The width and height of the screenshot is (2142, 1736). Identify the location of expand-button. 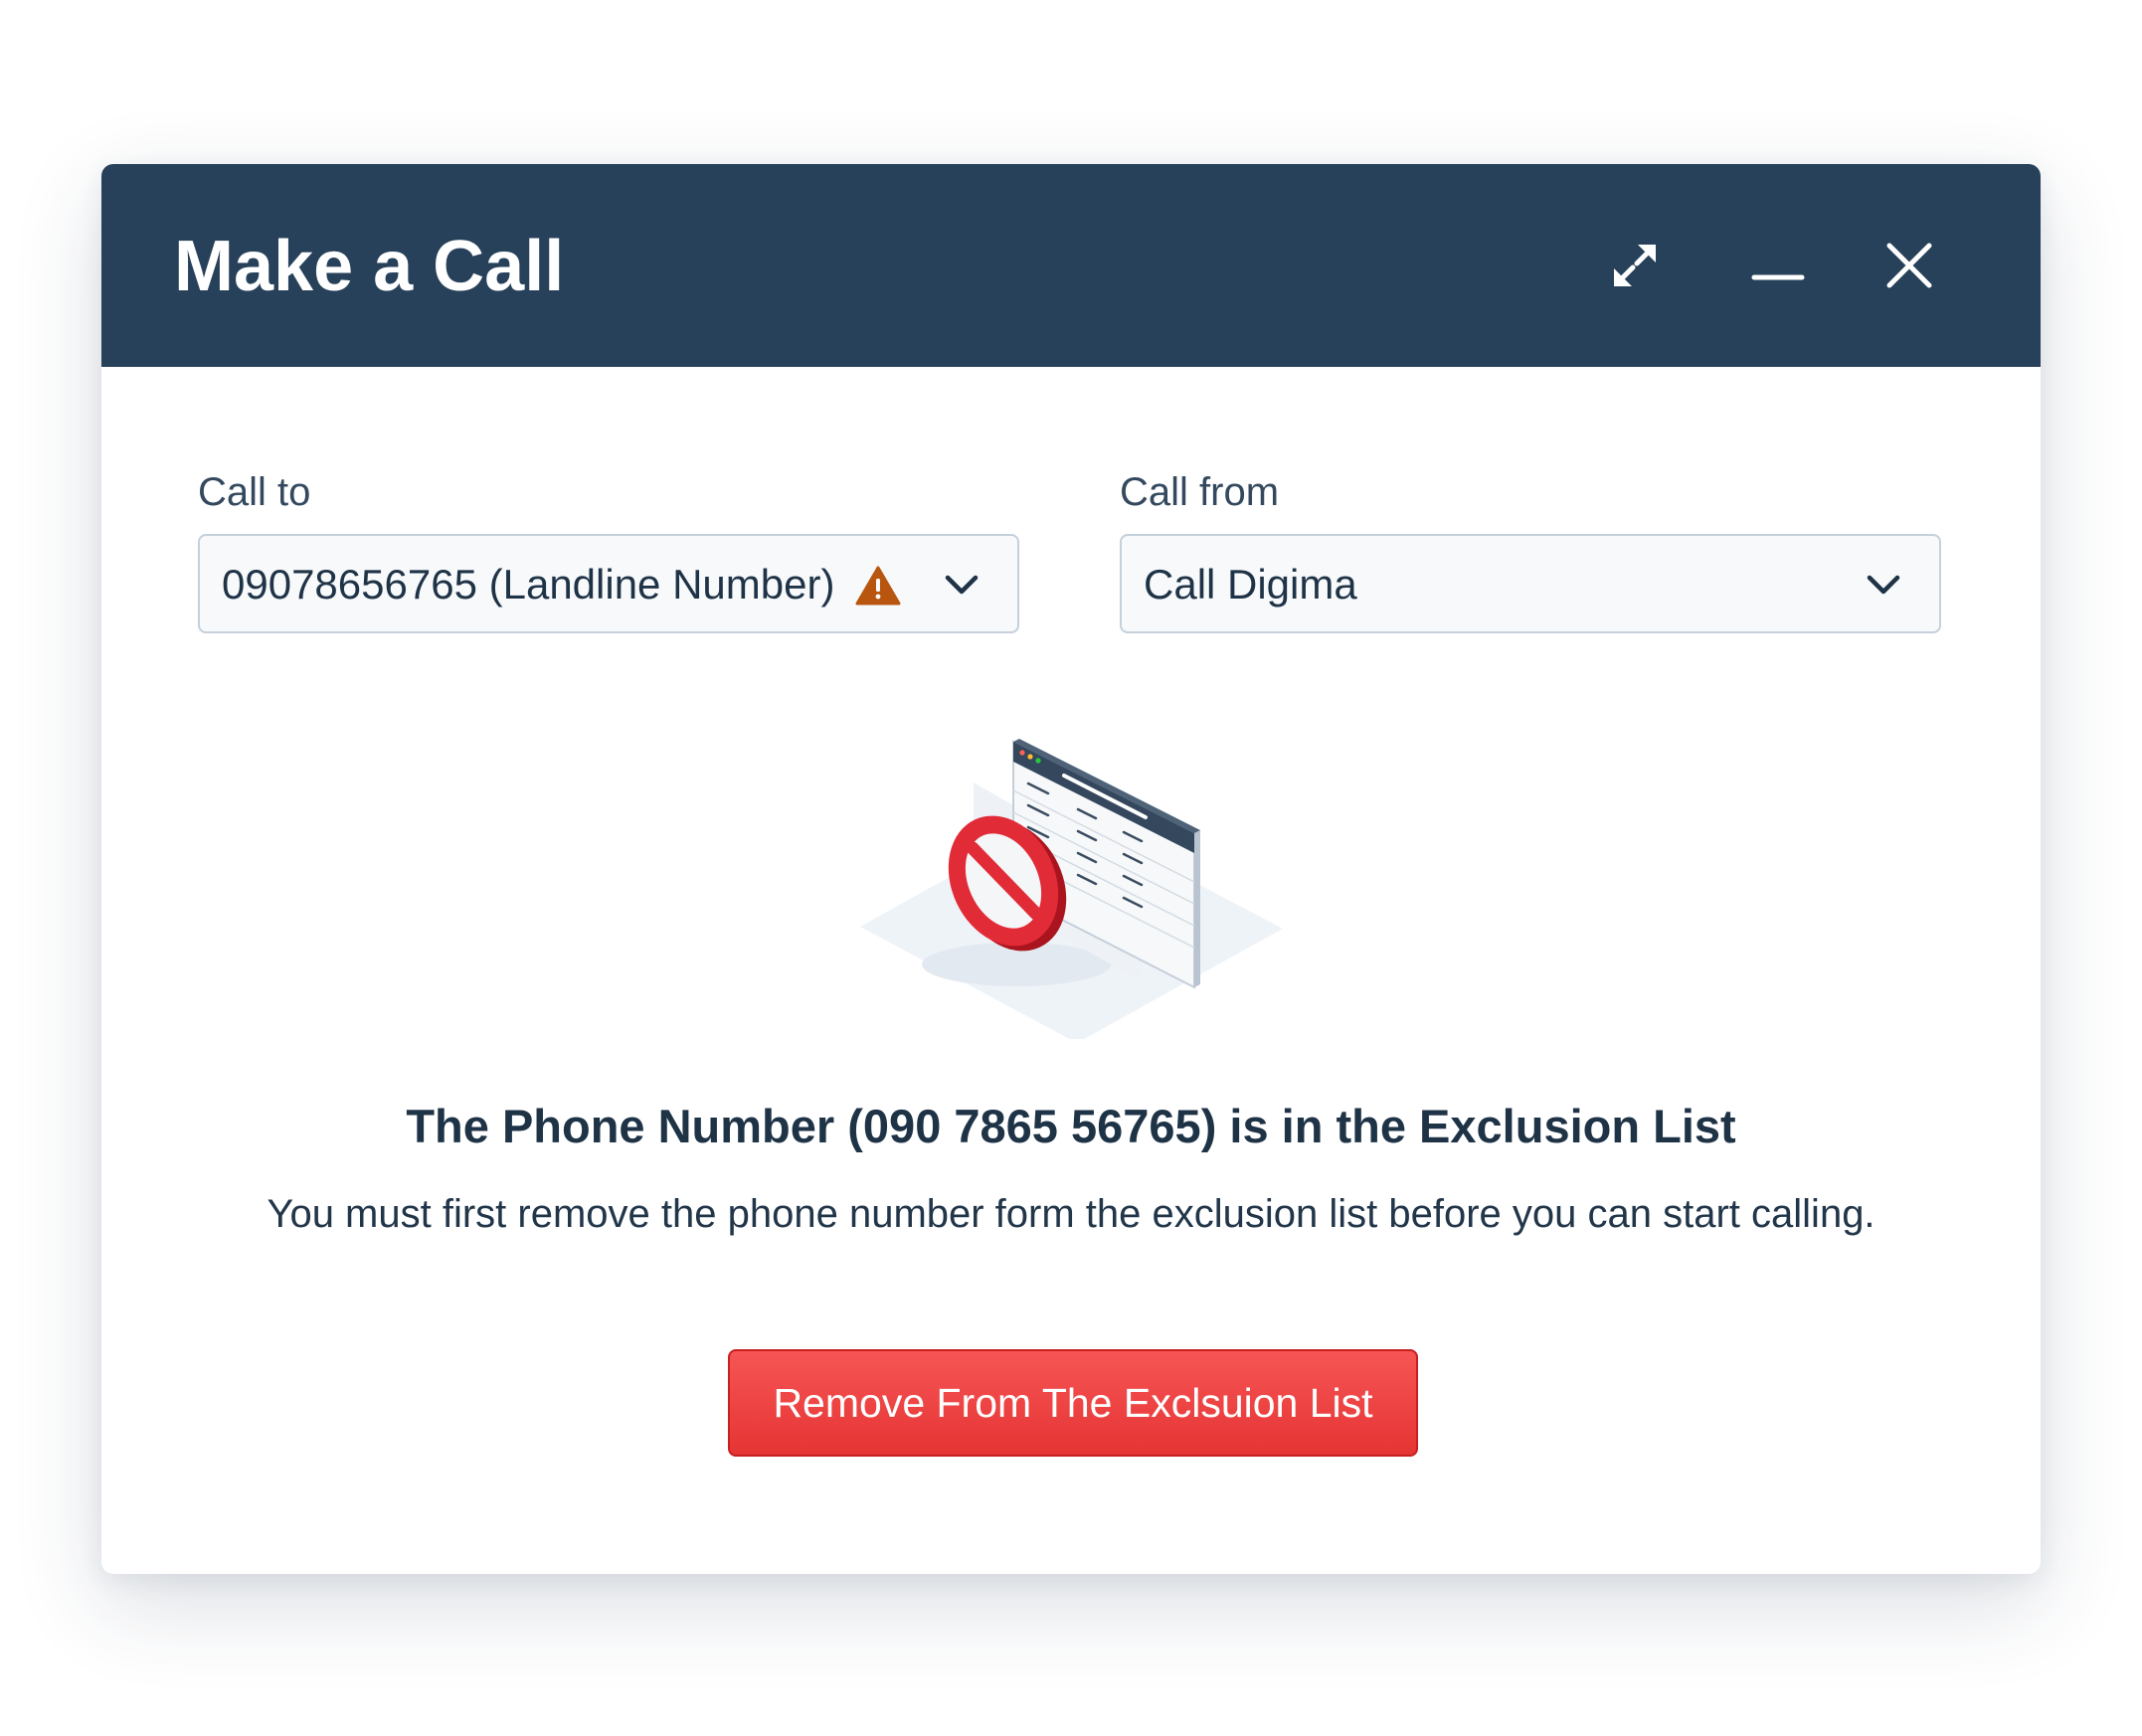
(1635, 266).